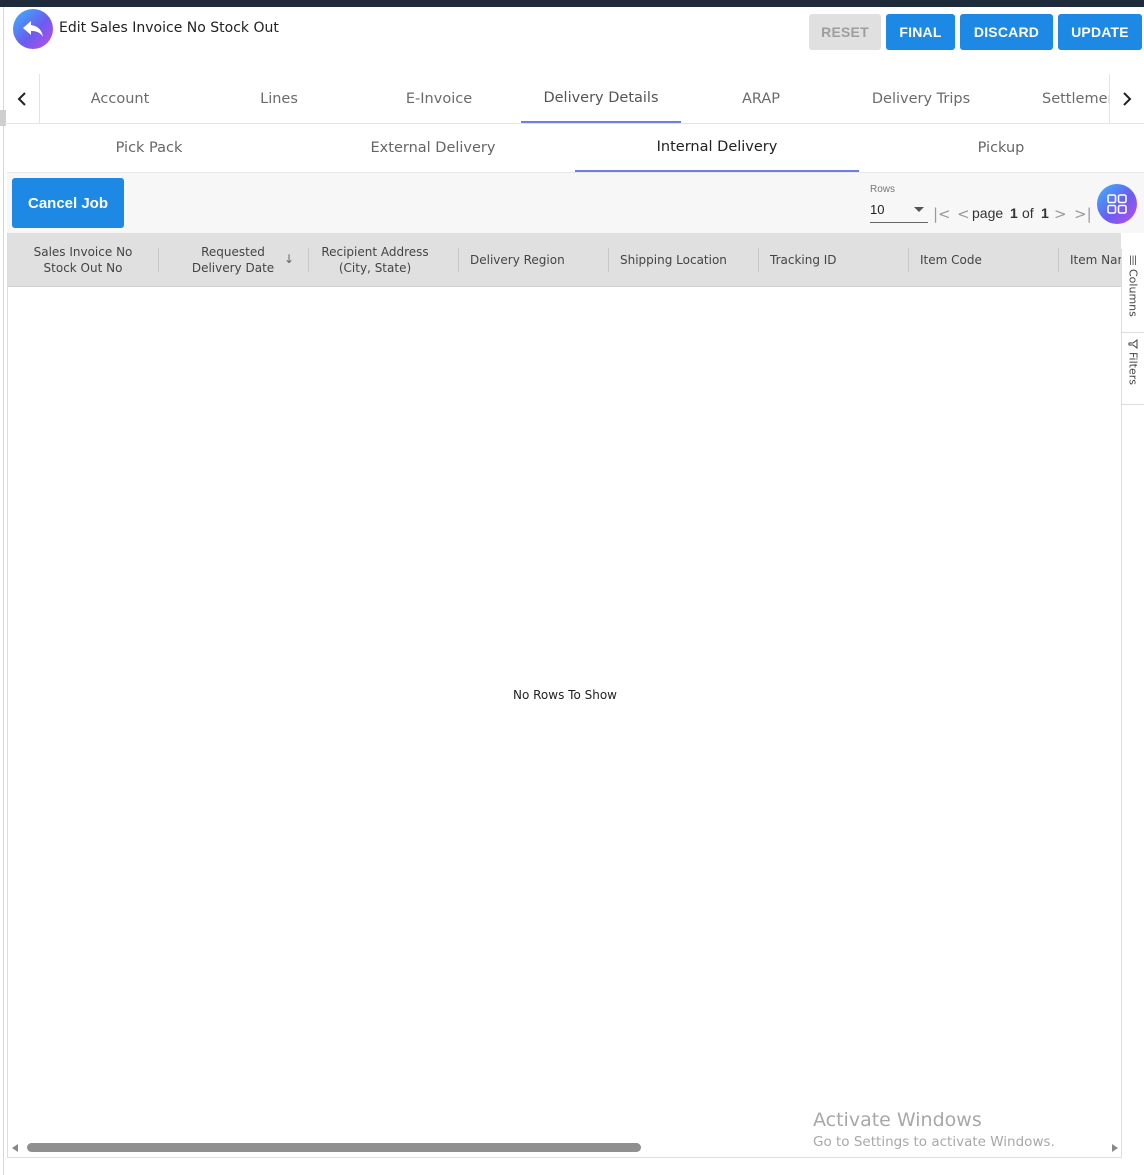 The height and width of the screenshot is (1175, 1144). What do you see at coordinates (83, 260) in the screenshot?
I see `column-header-sales-invoice-no: Sales Invoice No Stock Out No` at bounding box center [83, 260].